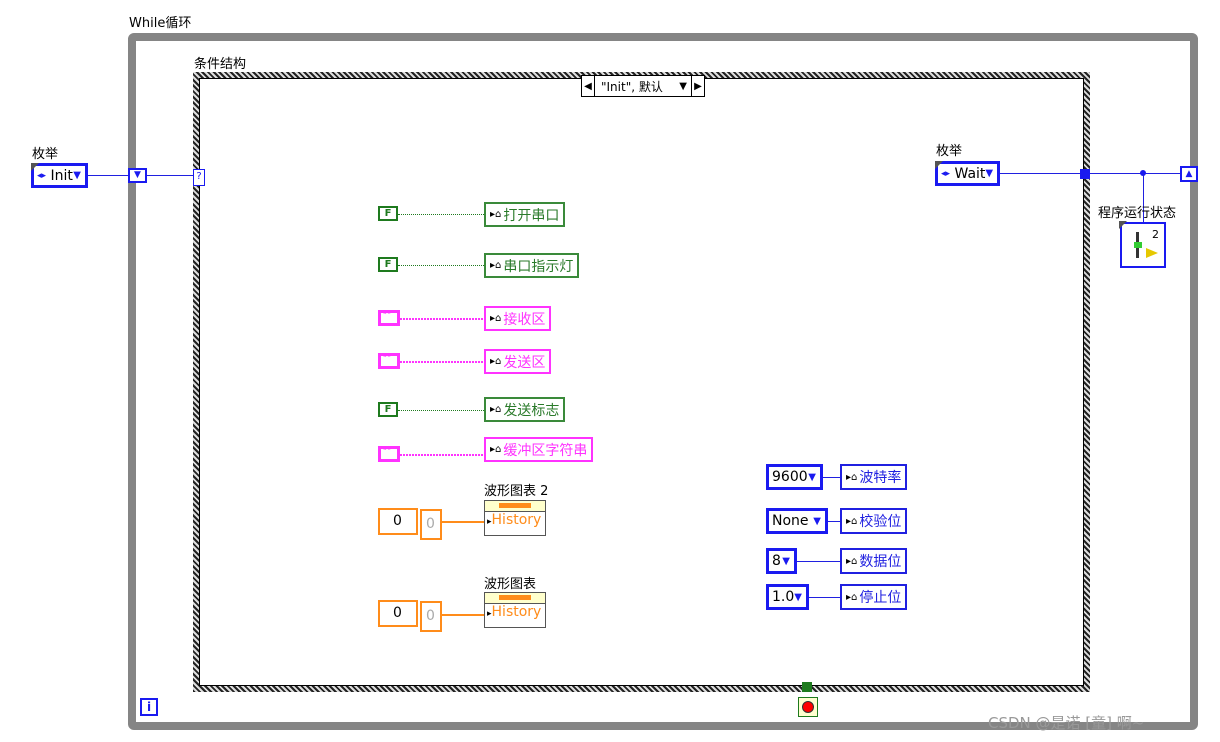 This screenshot has width=1220, height=742. What do you see at coordinates (1155, 234) in the screenshot?
I see `status-indicator-value: 2` at bounding box center [1155, 234].